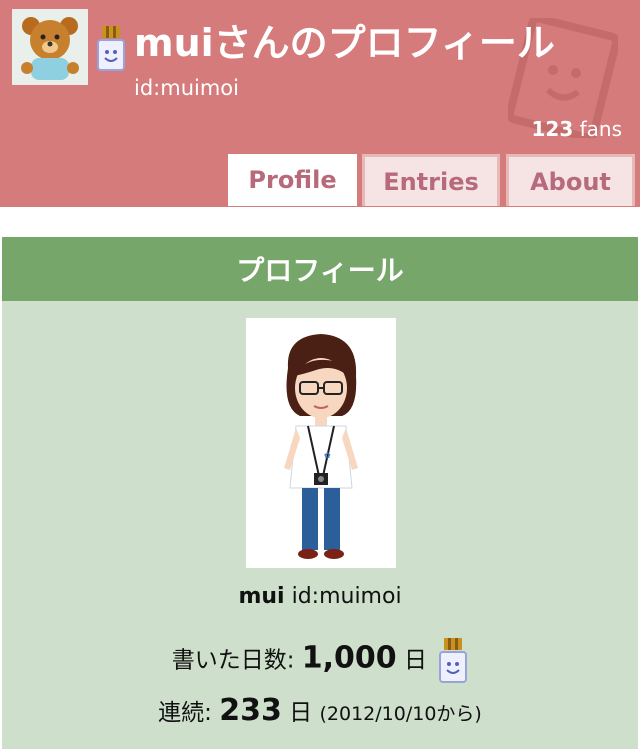 This screenshot has height=749, width=640. I want to click on tab-profile: Profile, so click(292, 180).